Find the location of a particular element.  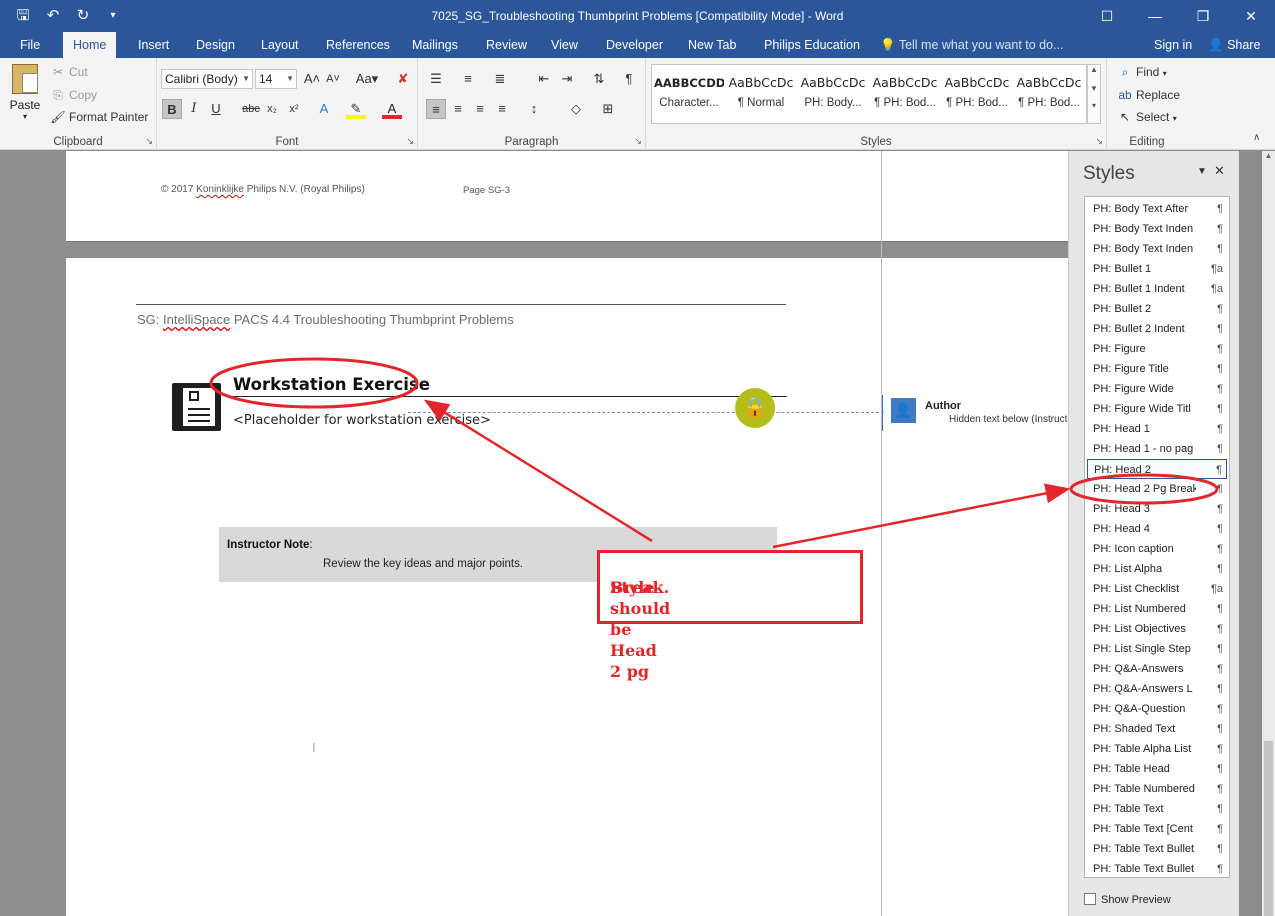

font-name-select: Calibri (Body) ▼ is located at coordinates (207, 79).